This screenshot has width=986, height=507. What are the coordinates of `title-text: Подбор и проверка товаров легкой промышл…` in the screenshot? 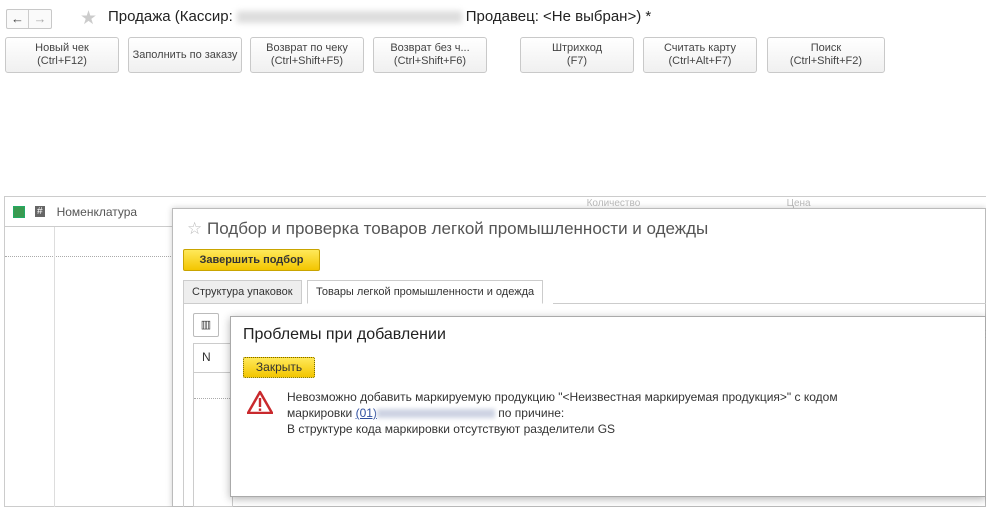 It's located at (457, 228).